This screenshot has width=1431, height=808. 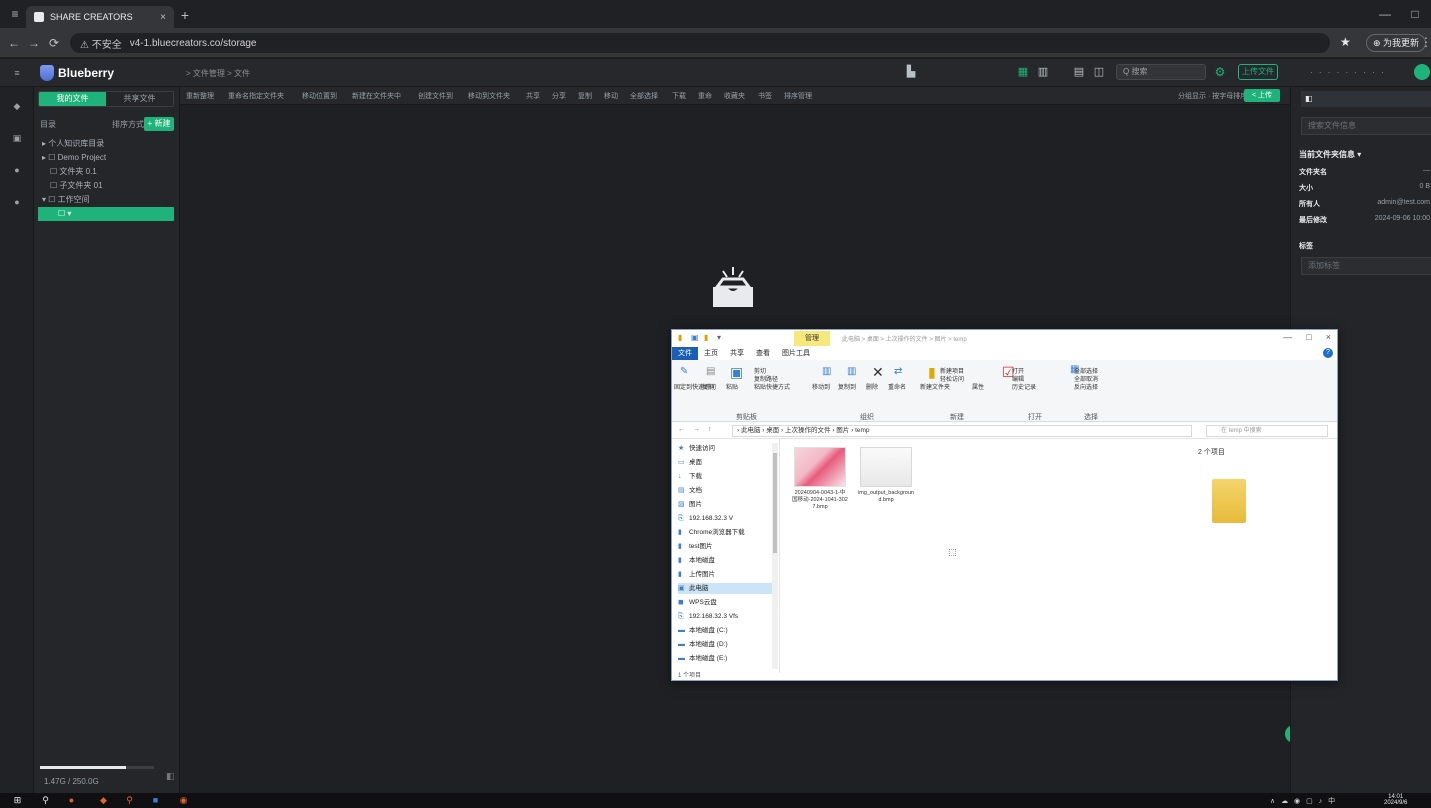 I want to click on ribbon-tab: 主页, so click(x=711, y=353).